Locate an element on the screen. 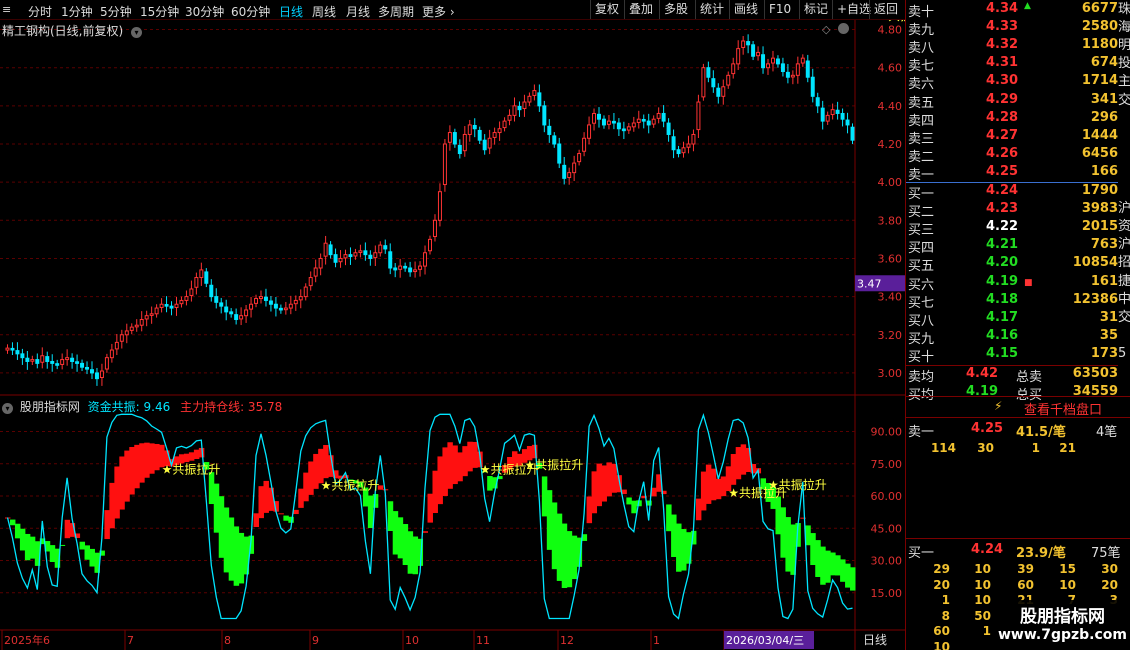  bid-row: 买十 4.15 173 is located at coordinates (1012, 355).